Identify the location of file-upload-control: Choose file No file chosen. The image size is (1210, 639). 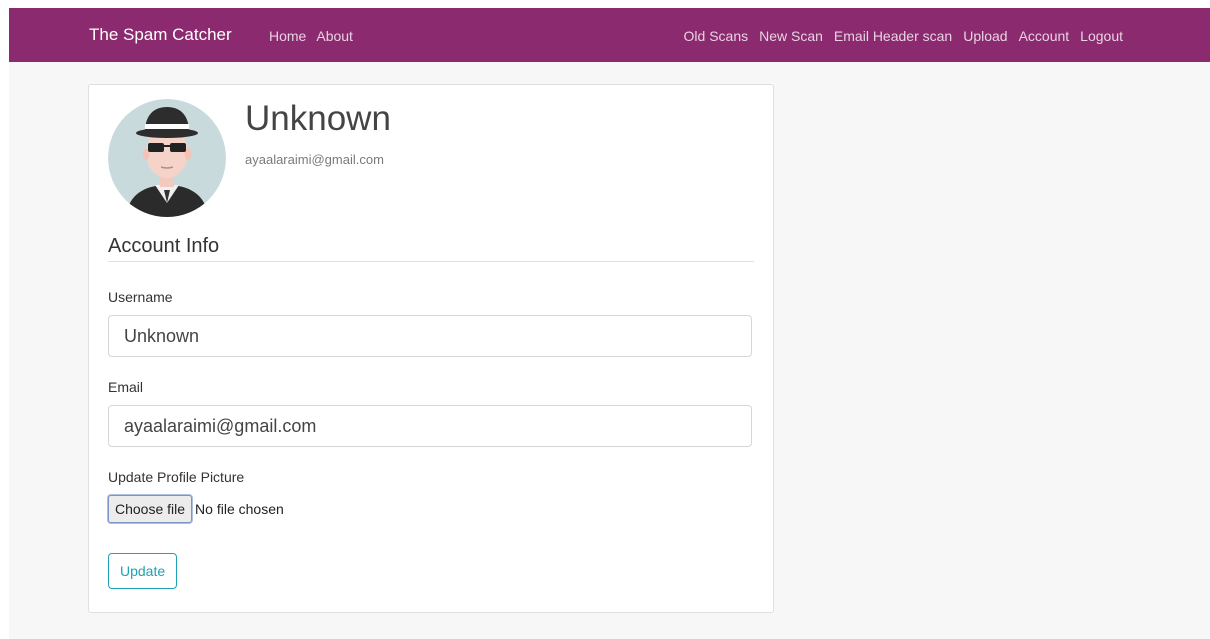
(196, 509).